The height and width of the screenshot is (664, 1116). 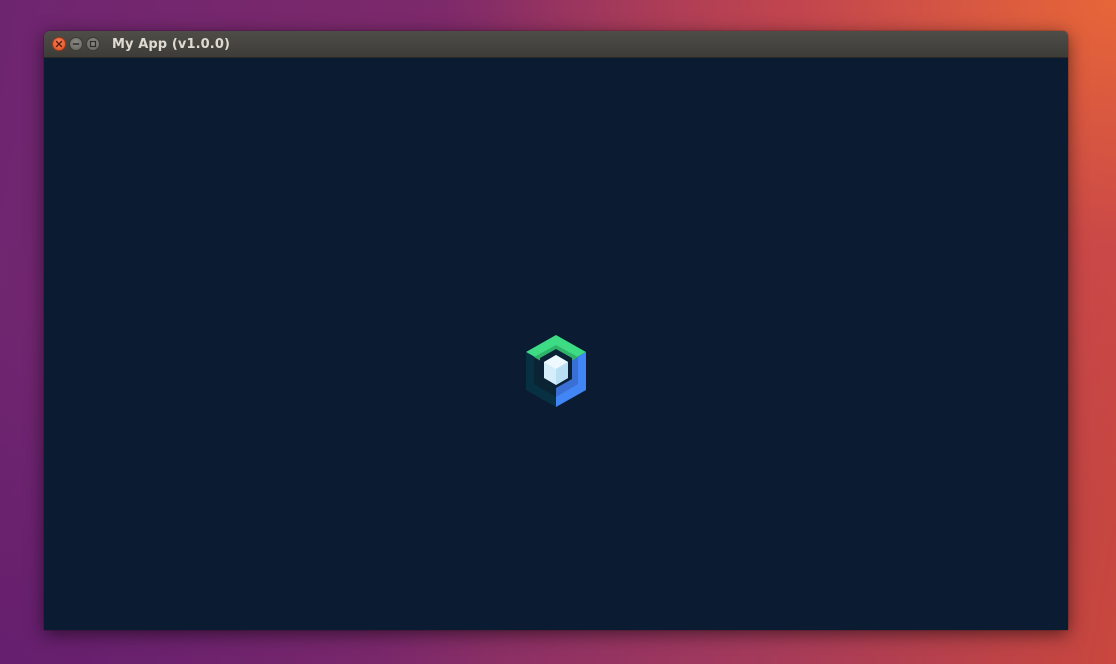 I want to click on close-button, so click(x=59, y=44).